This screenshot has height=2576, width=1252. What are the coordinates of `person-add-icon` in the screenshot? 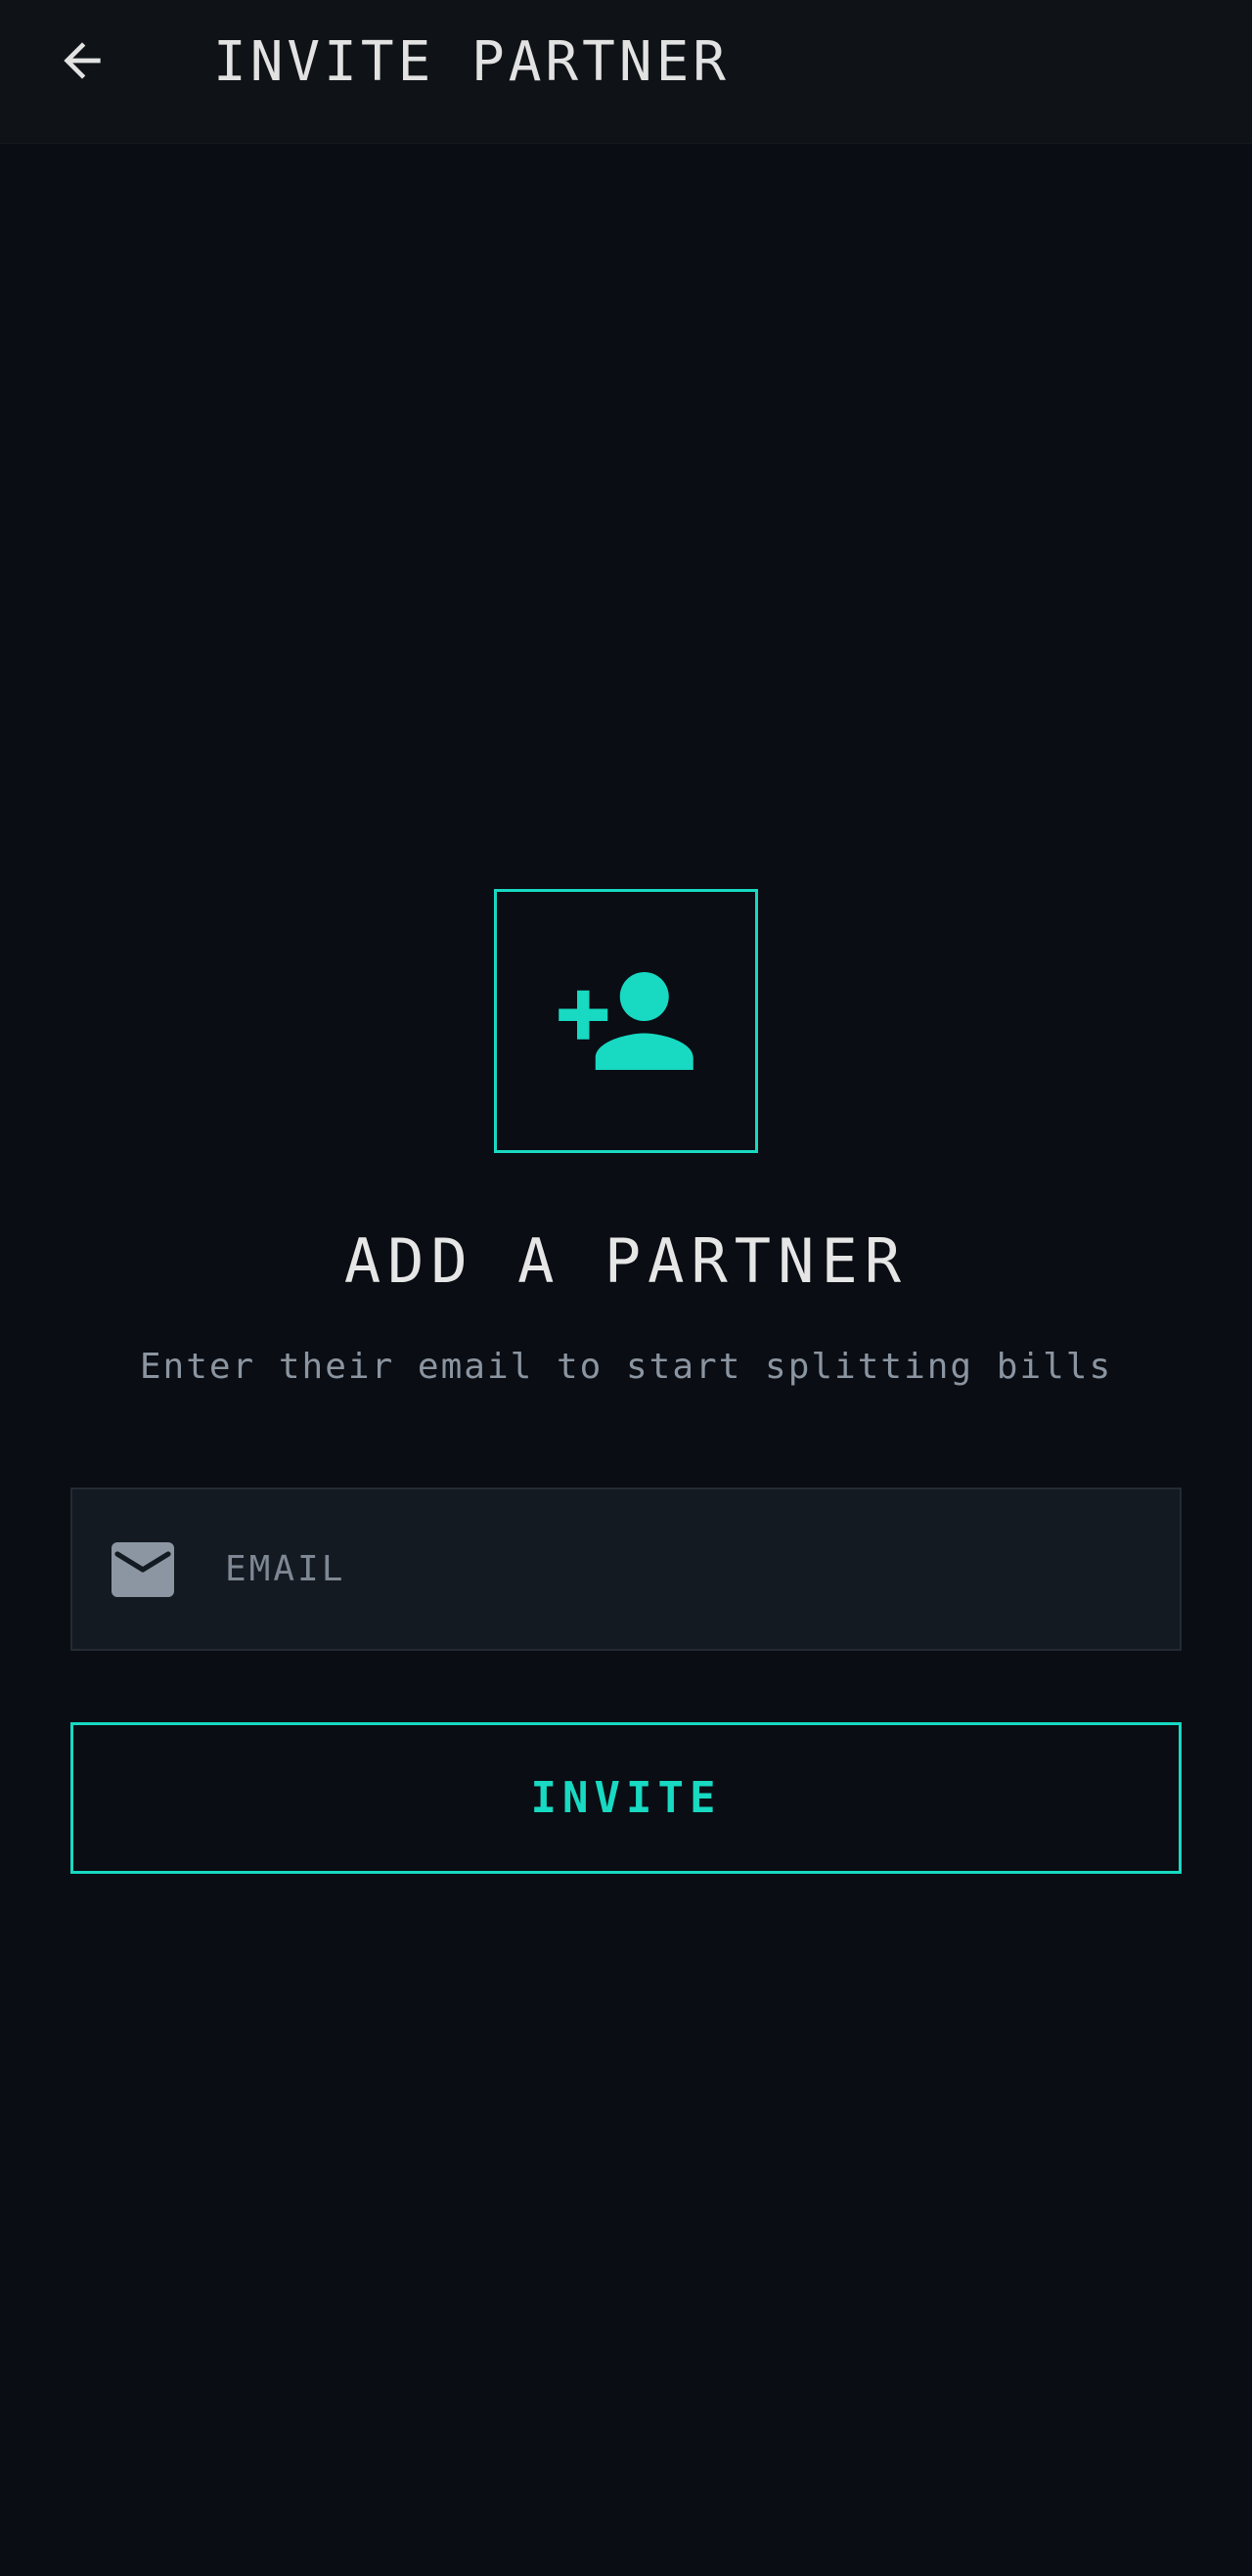 It's located at (626, 1021).